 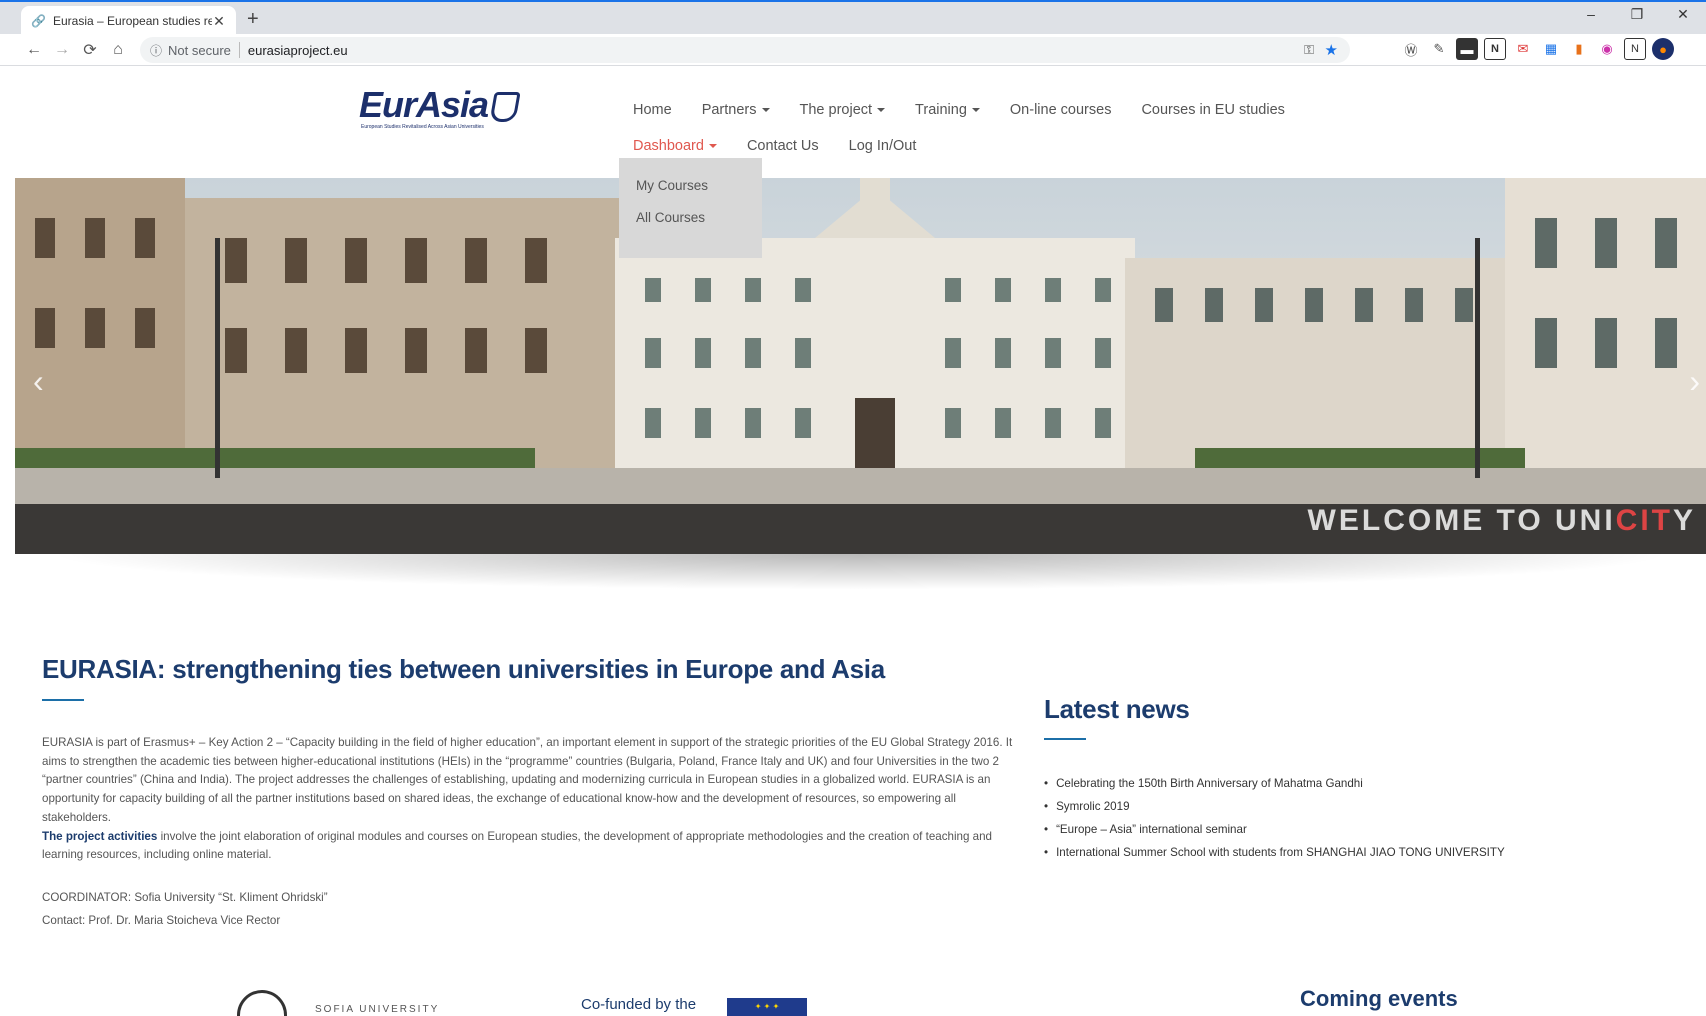 I want to click on extensions-bar: Ⓦ ✎ ▬ N ✉ ▦ ▮ ◉ N ●, so click(x=1537, y=49).